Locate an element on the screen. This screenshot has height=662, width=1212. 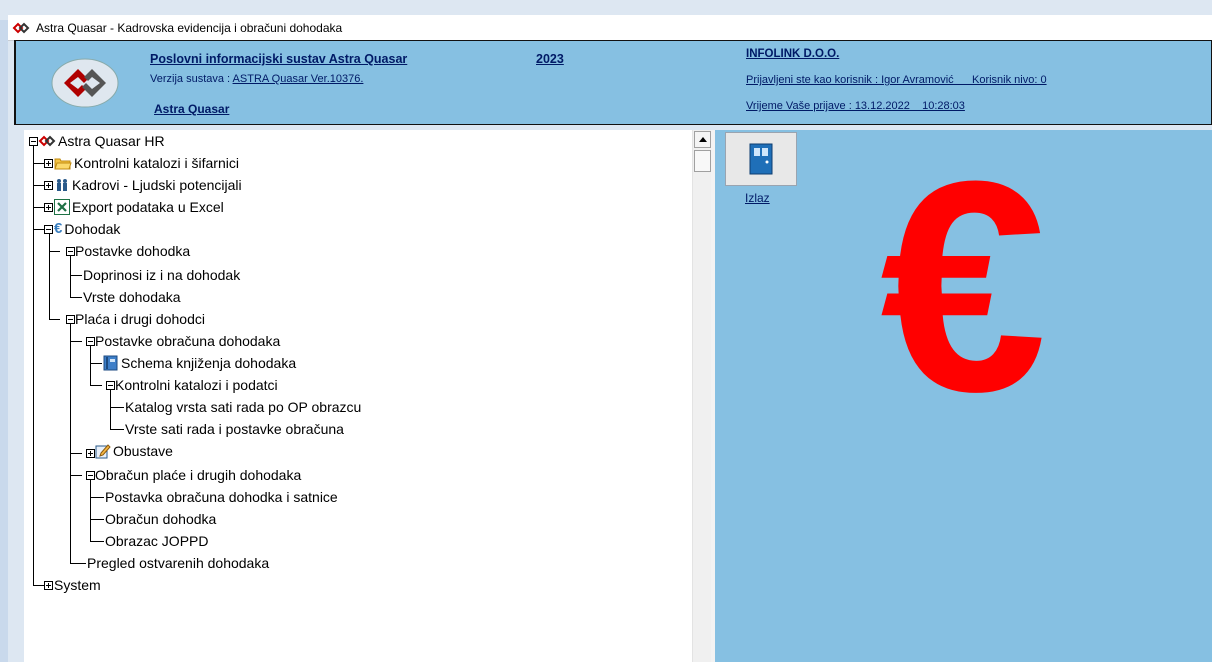
tree-item-vrste-dohodaka: Vrste dohodaka is located at coordinates (132, 297).